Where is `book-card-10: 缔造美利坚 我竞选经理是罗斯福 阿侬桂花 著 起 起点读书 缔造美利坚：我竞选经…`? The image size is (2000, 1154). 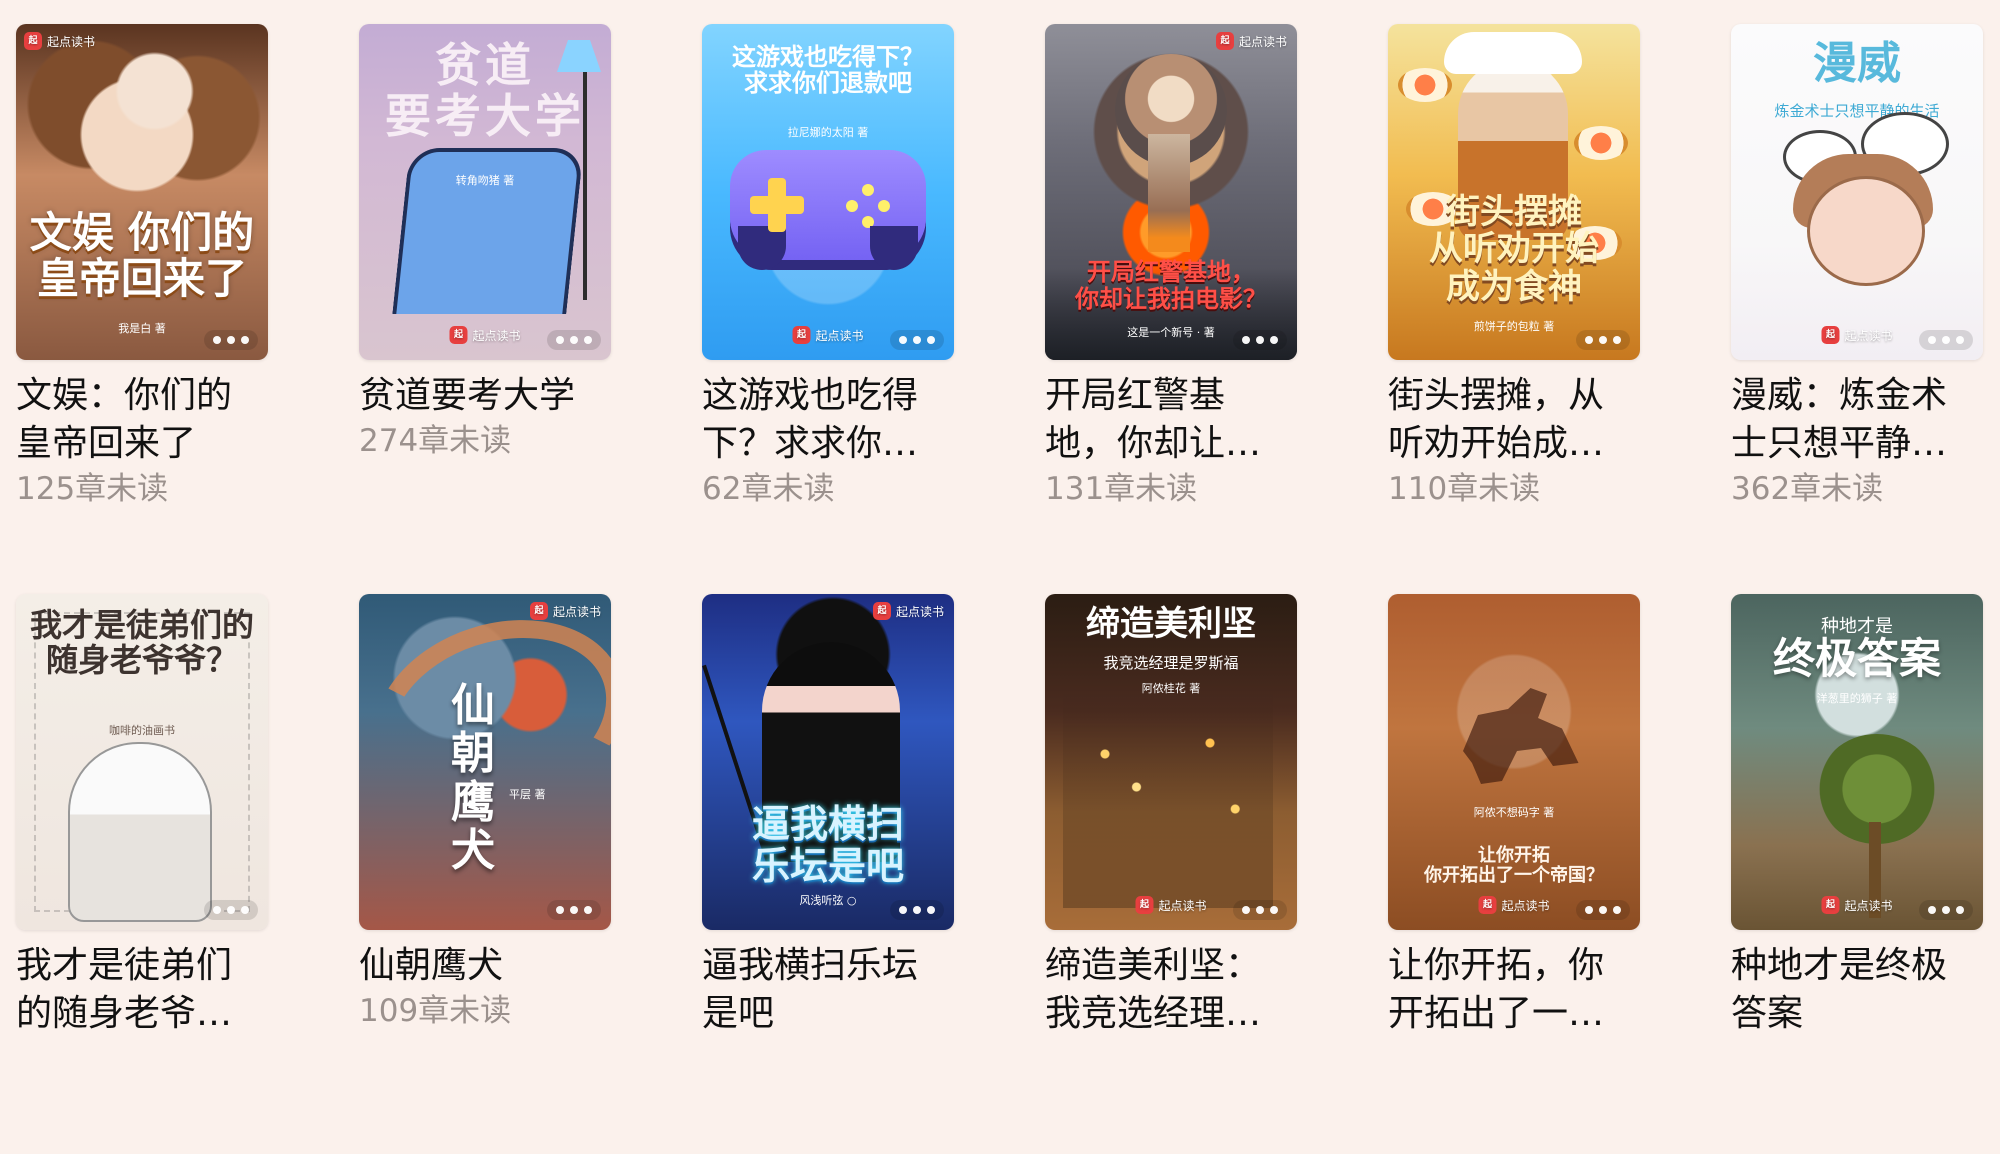 book-card-10: 缔造美利坚 我竞选经理是罗斯福 阿侬桂花 著 起 起点读书 缔造美利坚：我竞选经… is located at coordinates (1171, 874).